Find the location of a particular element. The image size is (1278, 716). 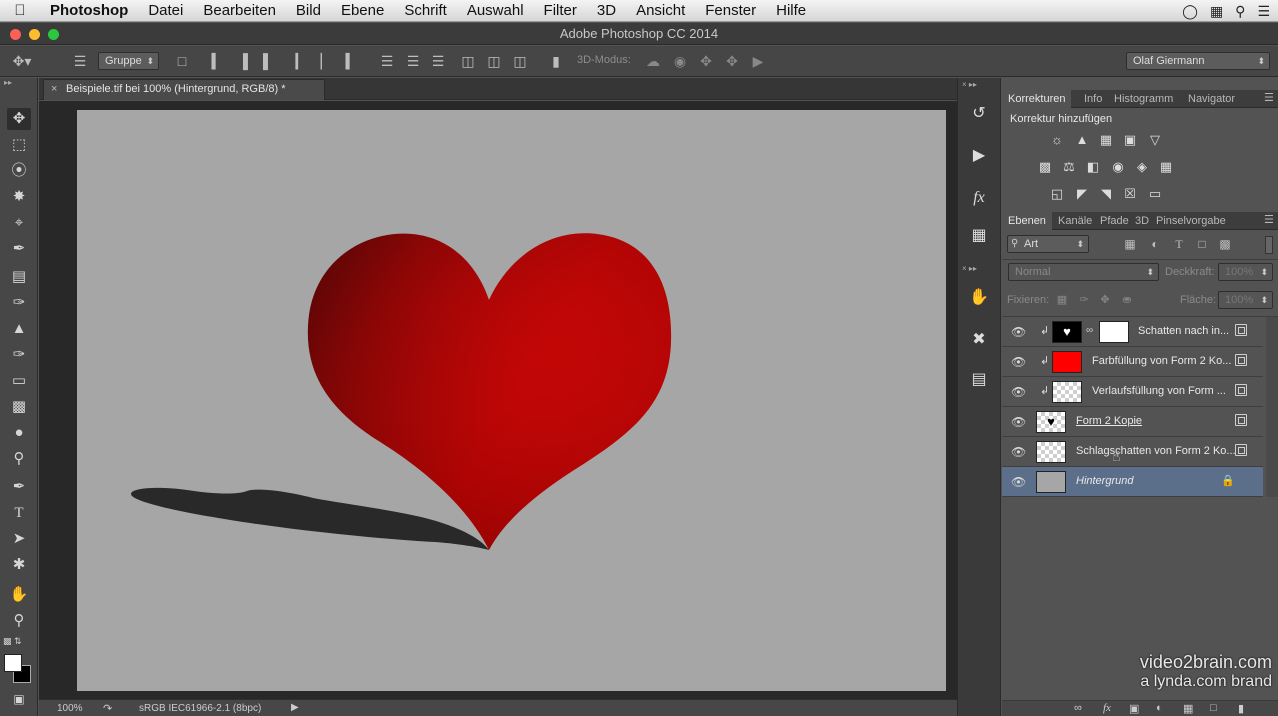

share-icon: ↷ is located at coordinates (107, 708).